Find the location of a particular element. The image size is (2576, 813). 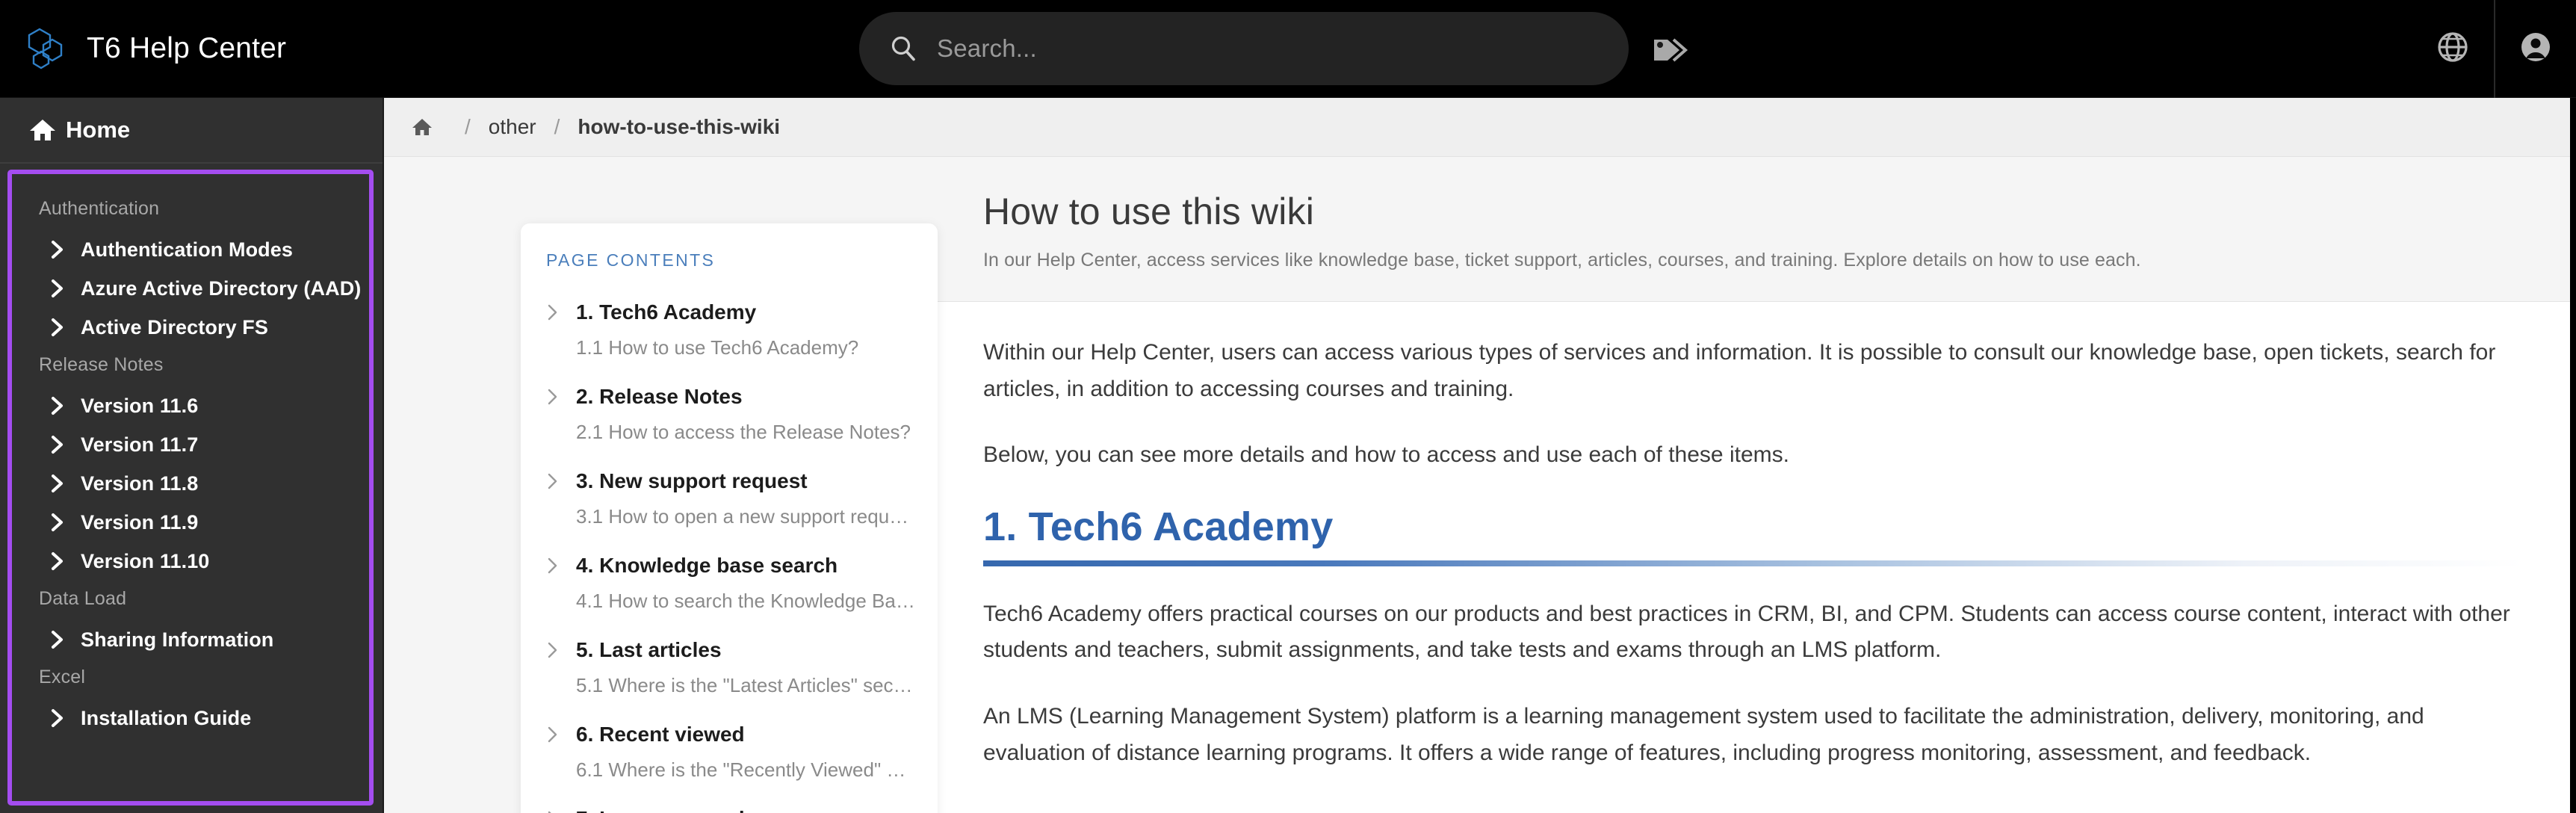

account-button is located at coordinates (2535, 49).